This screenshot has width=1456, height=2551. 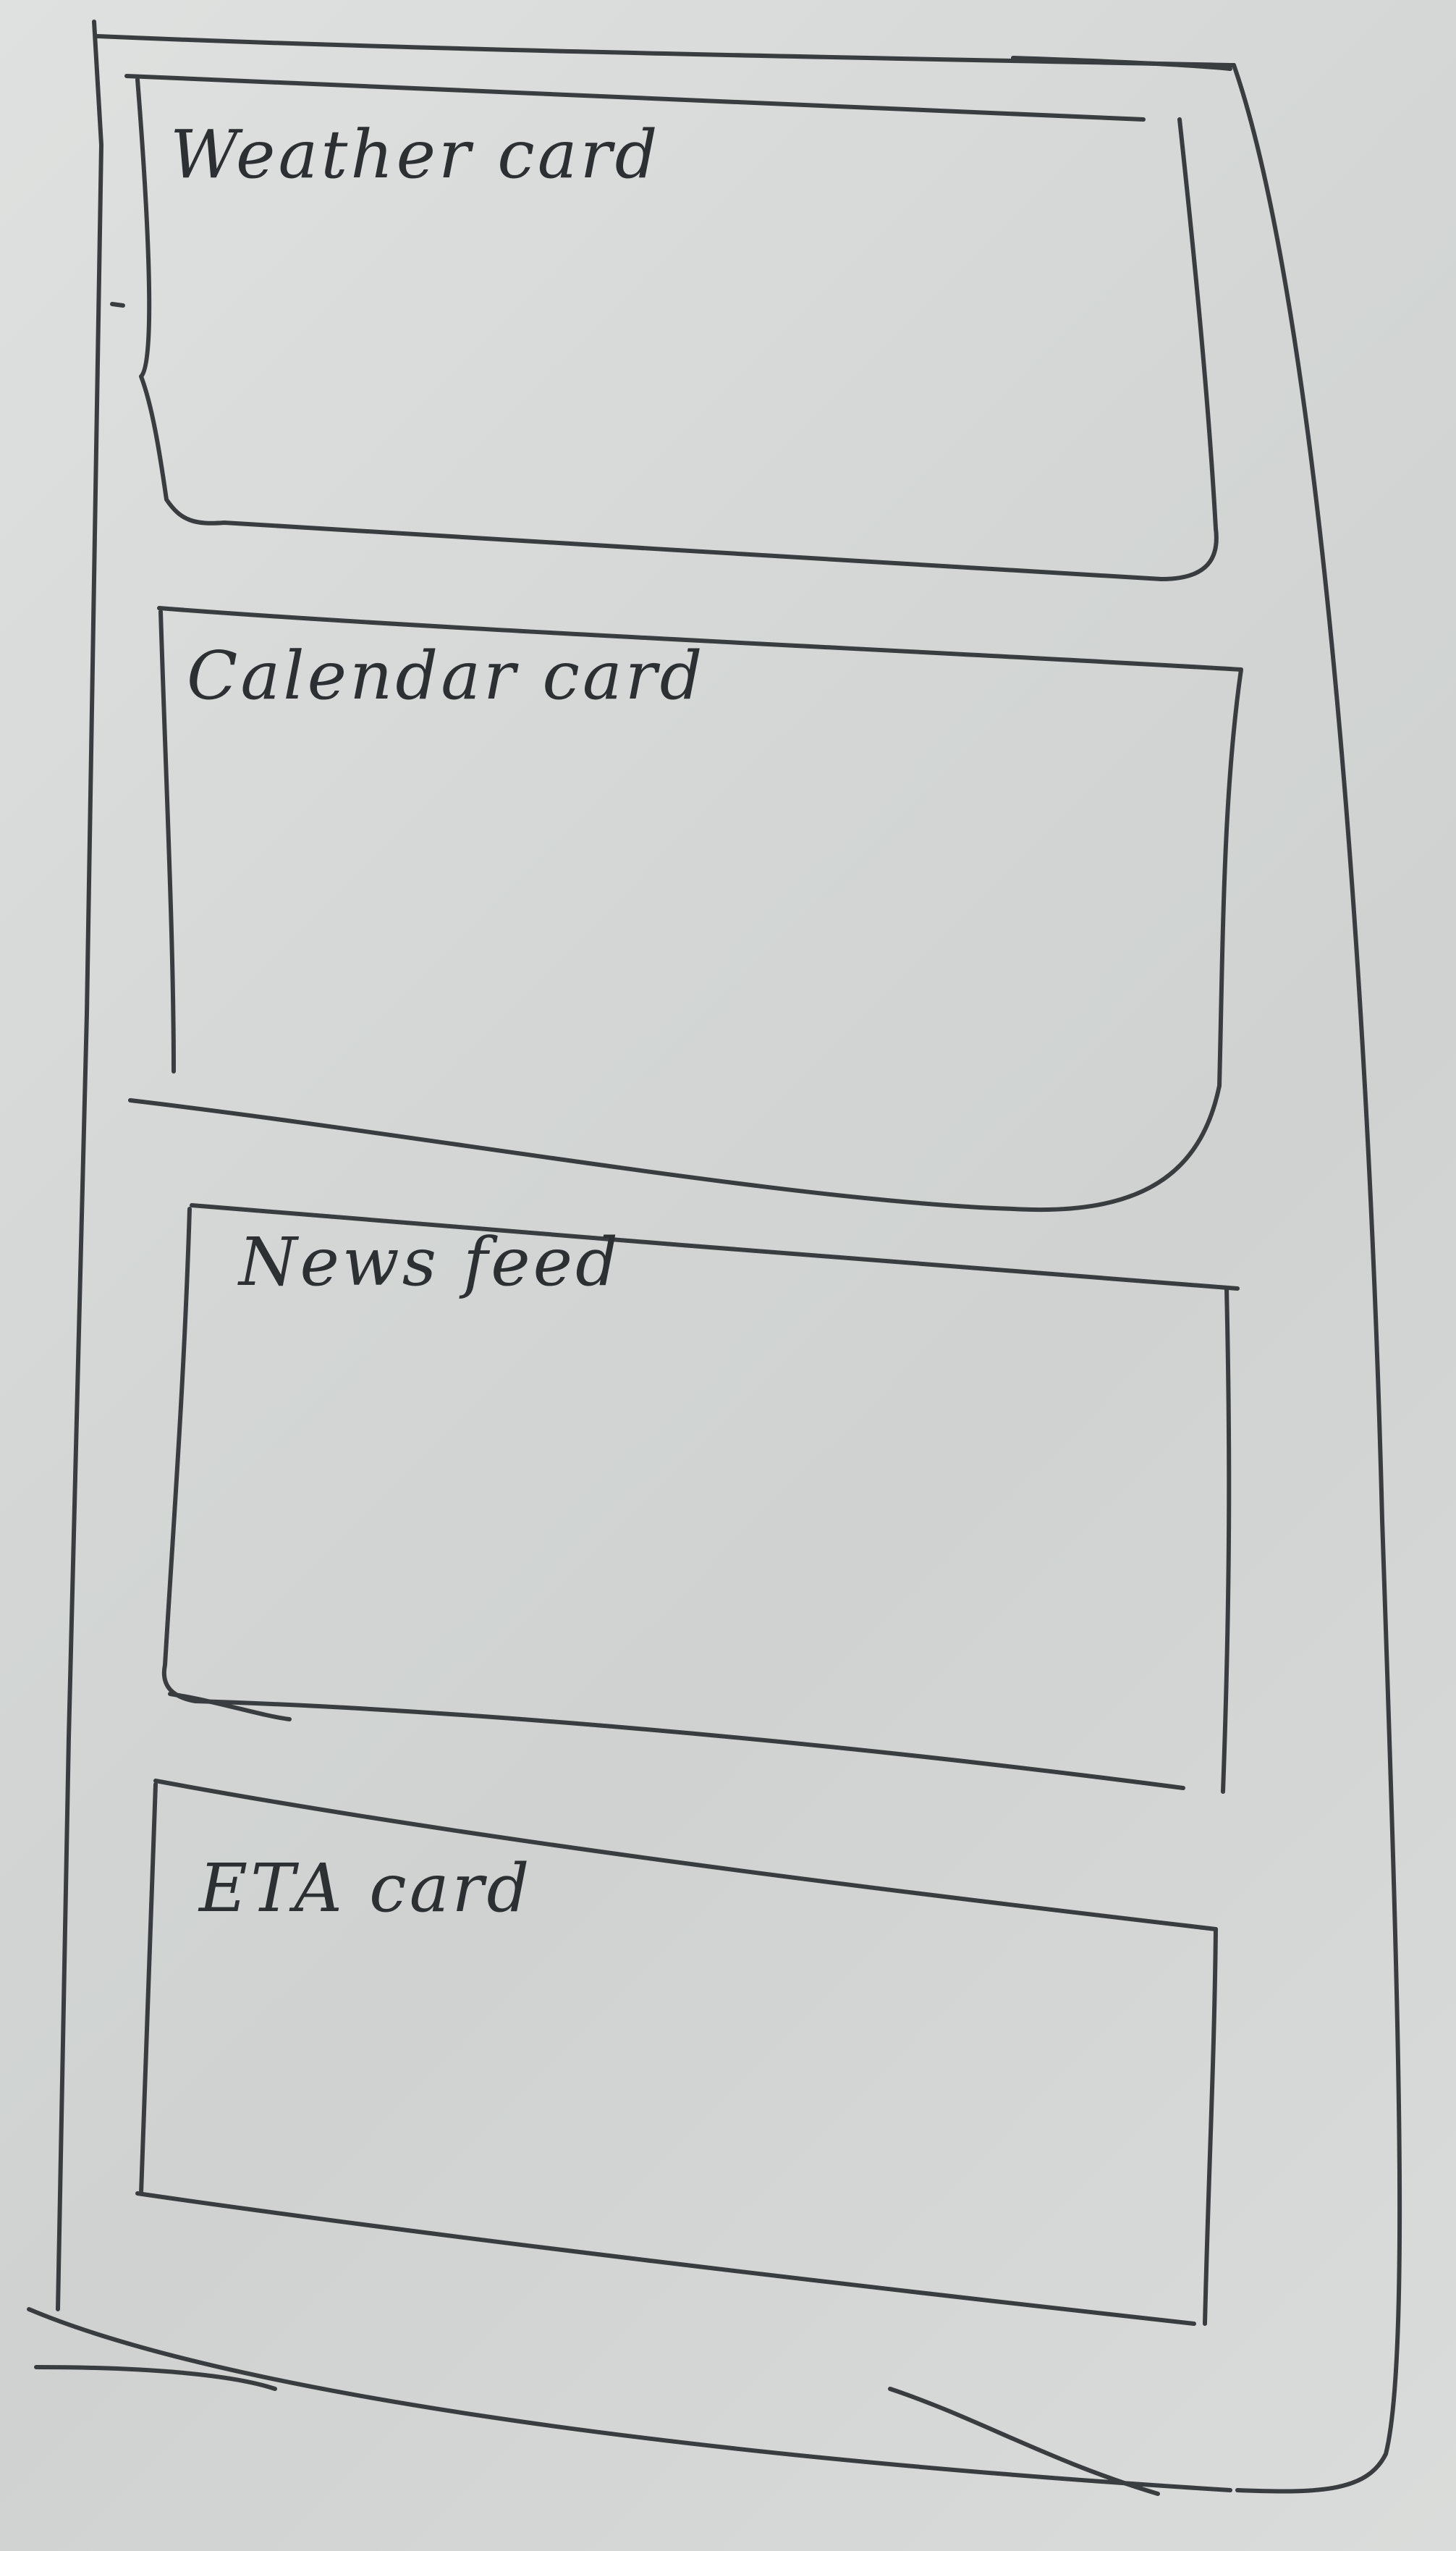 I want to click on eta-card-label: ETA card, so click(x=365, y=1888).